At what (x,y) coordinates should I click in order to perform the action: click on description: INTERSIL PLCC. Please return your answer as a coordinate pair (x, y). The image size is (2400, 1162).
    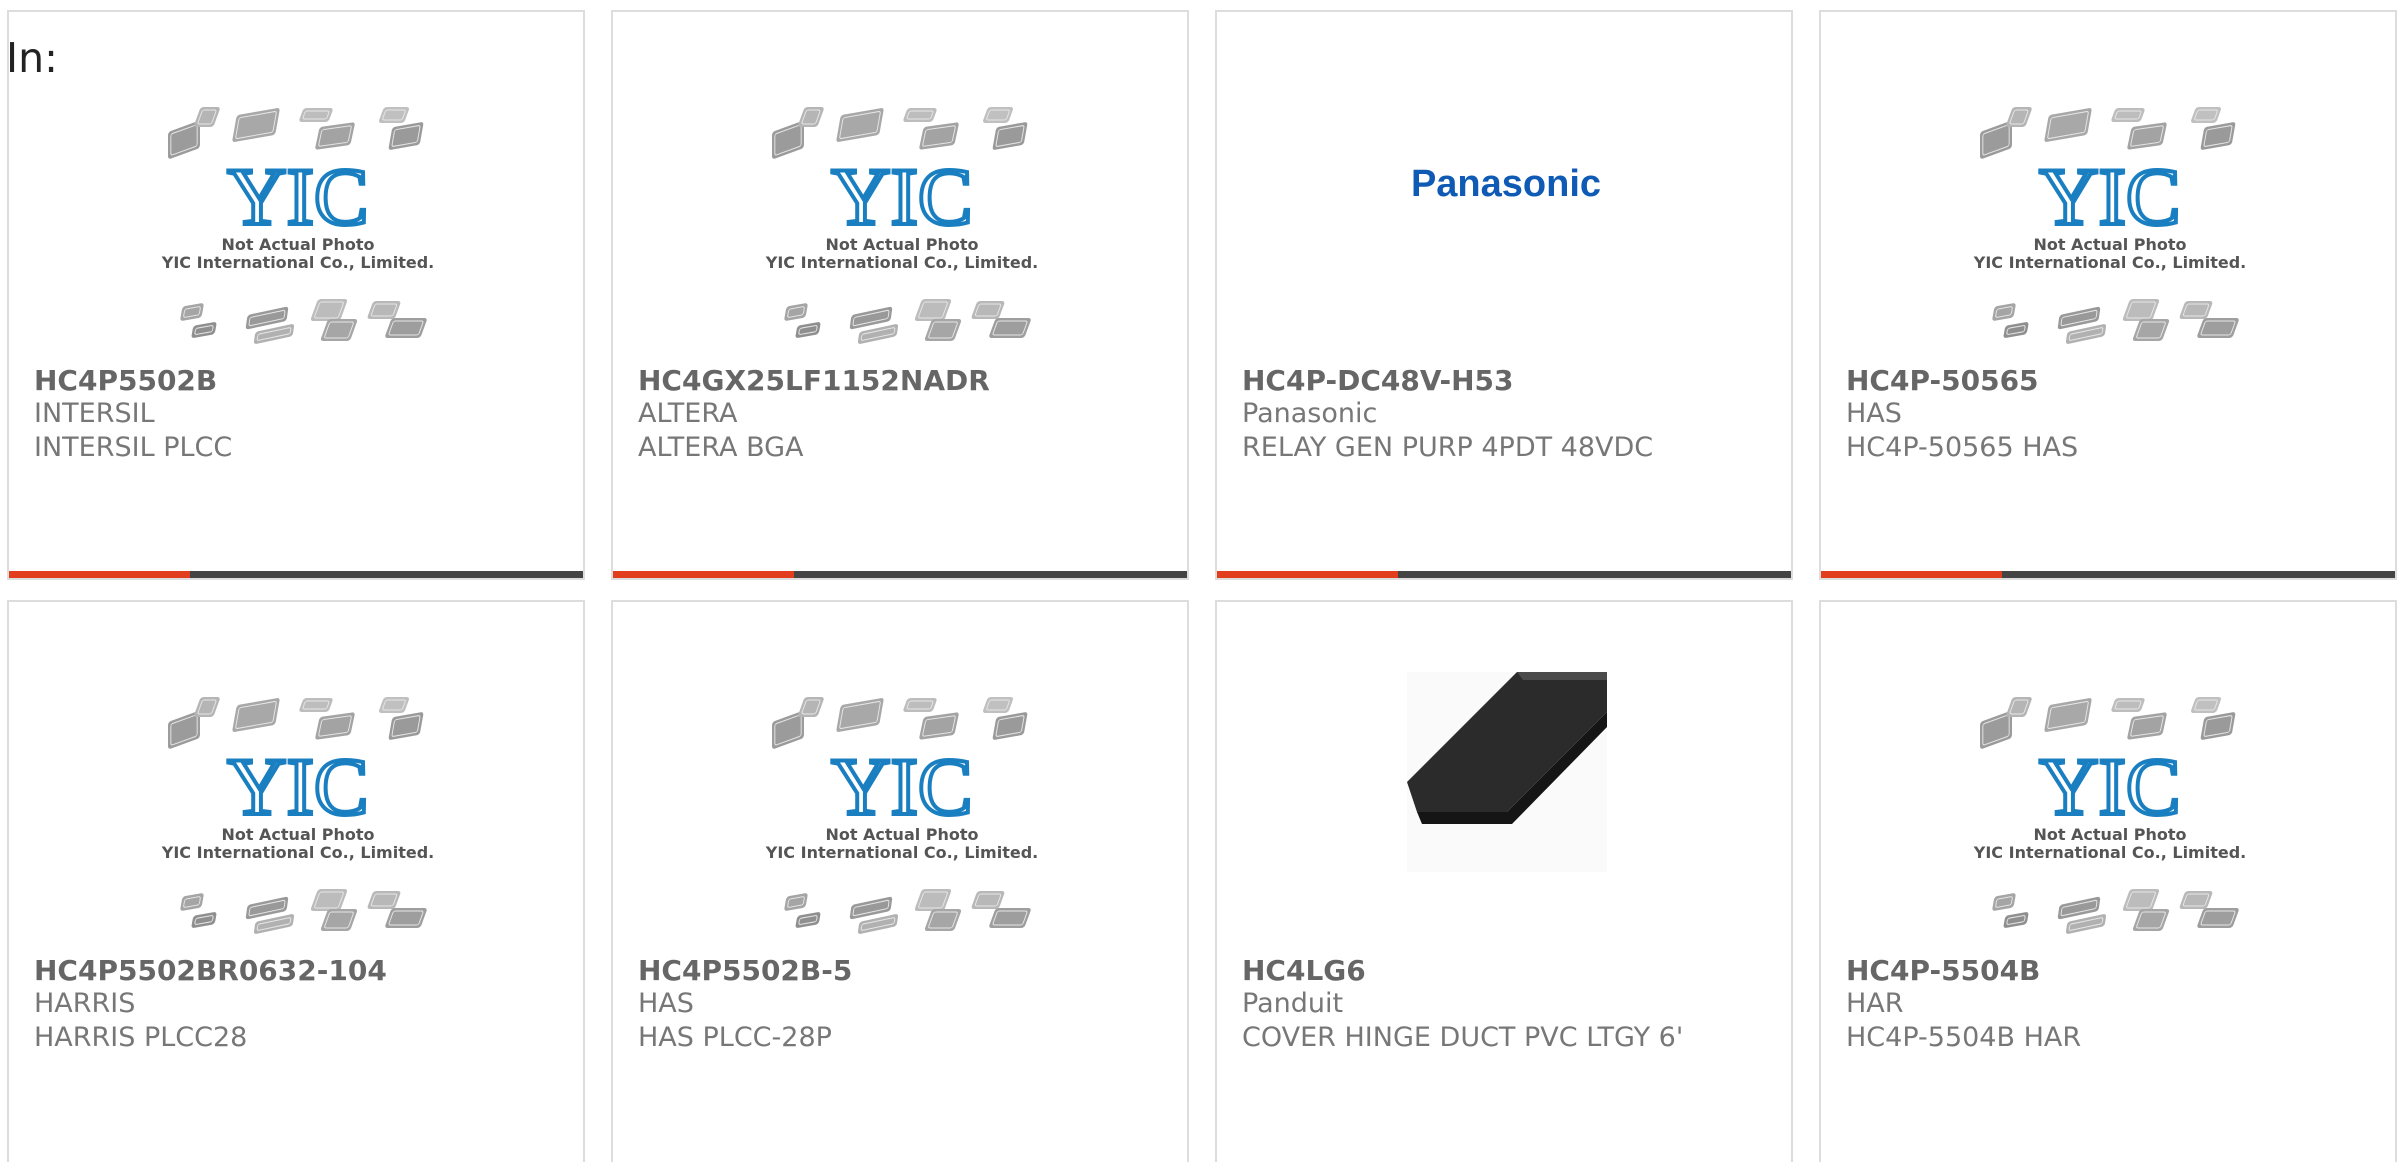
    Looking at the image, I should click on (133, 447).